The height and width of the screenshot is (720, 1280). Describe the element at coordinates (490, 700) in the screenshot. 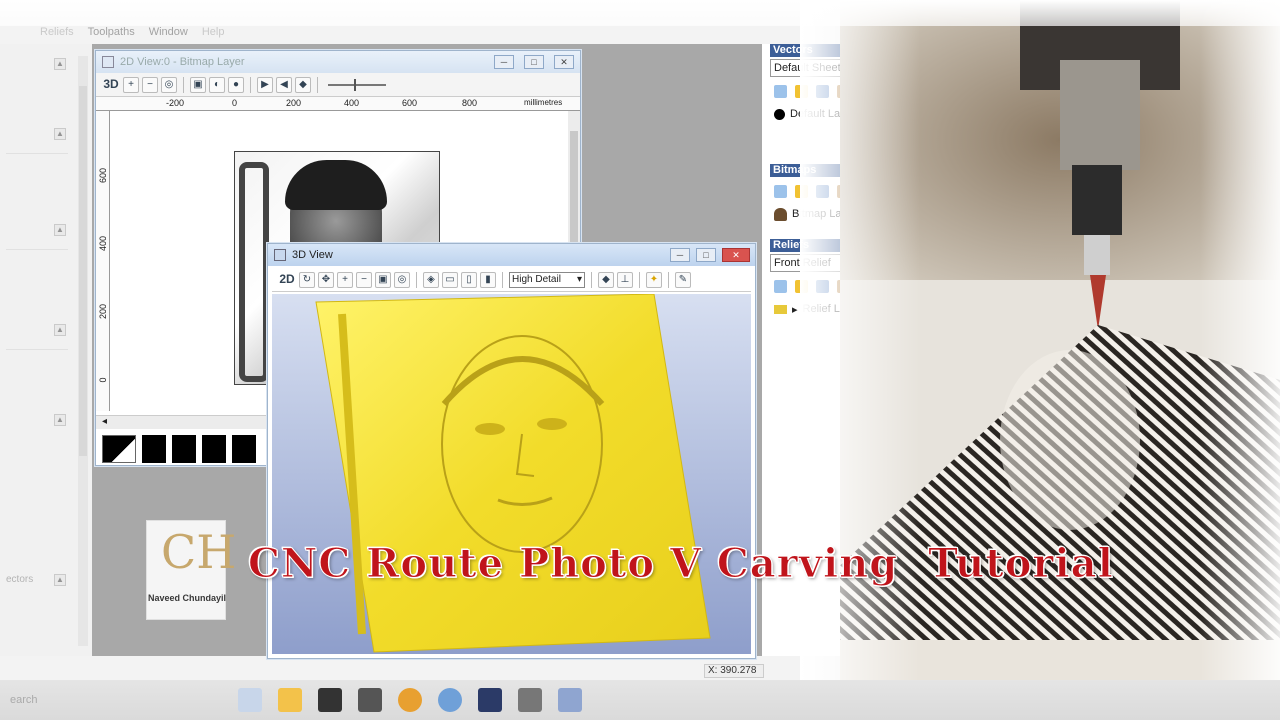

I see `photoshop-icon` at that location.